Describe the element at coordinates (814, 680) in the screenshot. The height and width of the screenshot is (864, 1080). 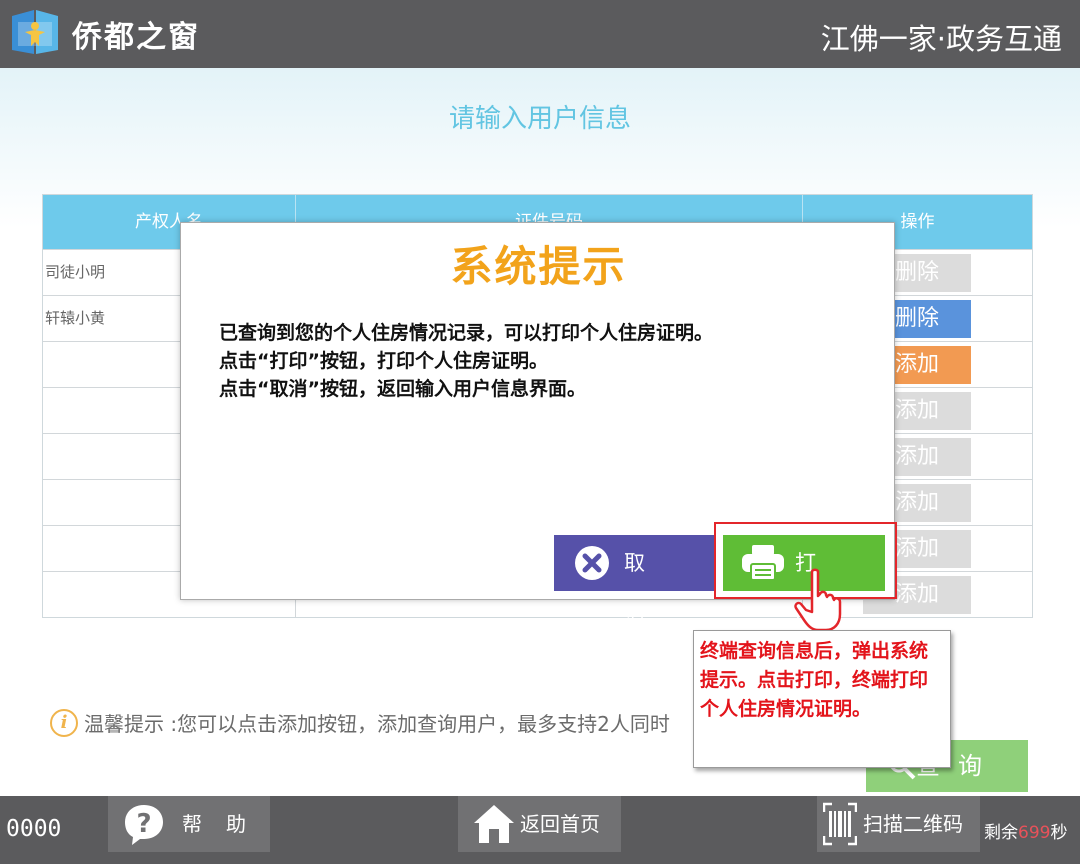
I see `callout-text: 终端查询信息后，弹出系统提示。点击打印，终端打印个人住房情况证明。` at that location.